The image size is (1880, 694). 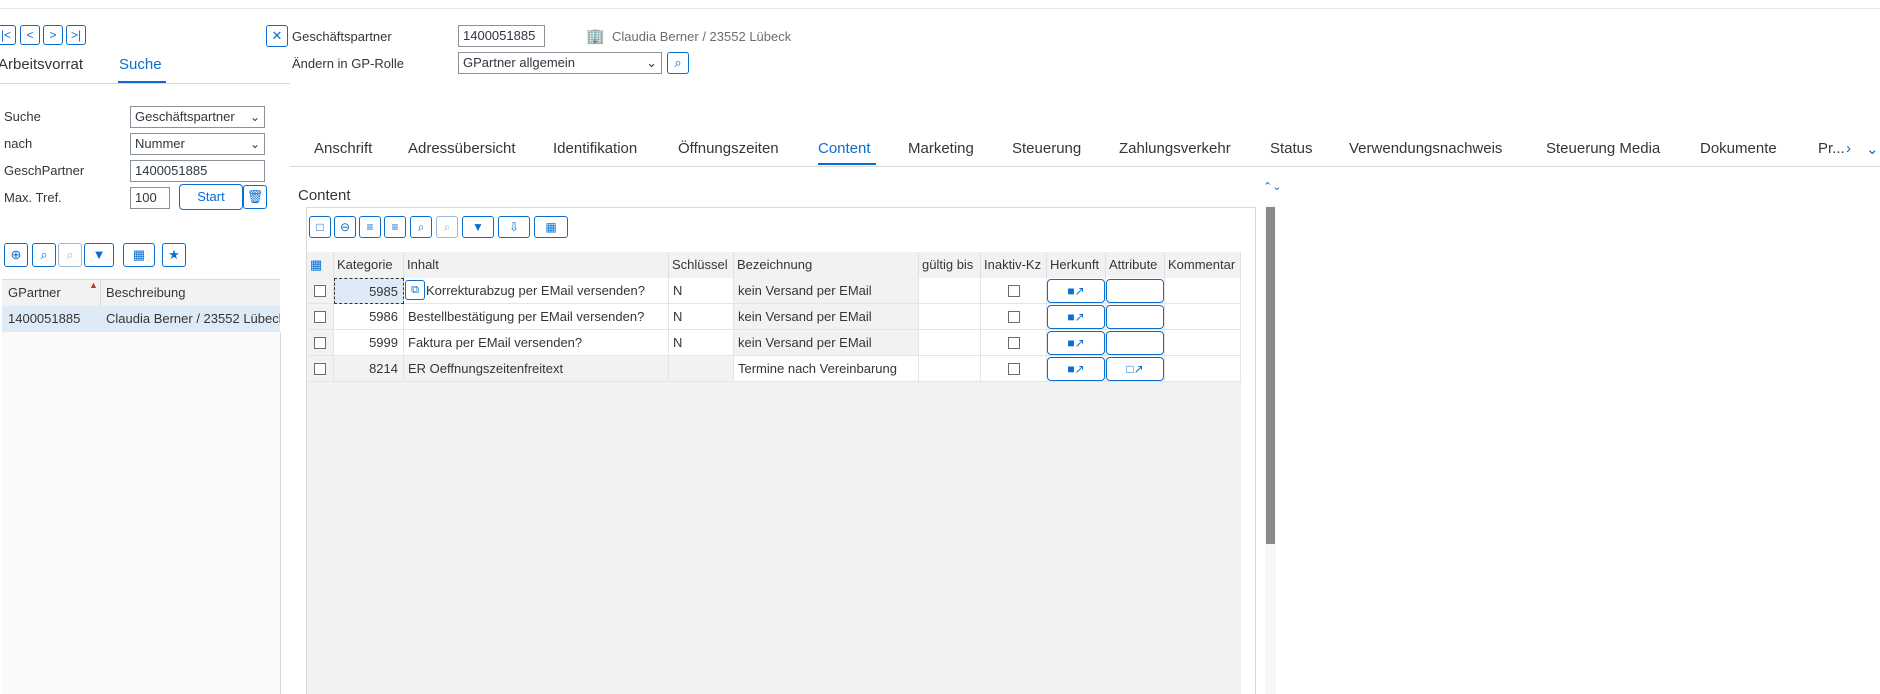 What do you see at coordinates (1603, 148) in the screenshot?
I see `tab-steuerung-media: Steuerung Media` at bounding box center [1603, 148].